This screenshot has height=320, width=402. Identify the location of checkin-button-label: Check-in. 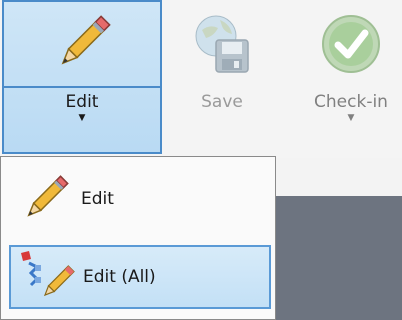
(351, 102).